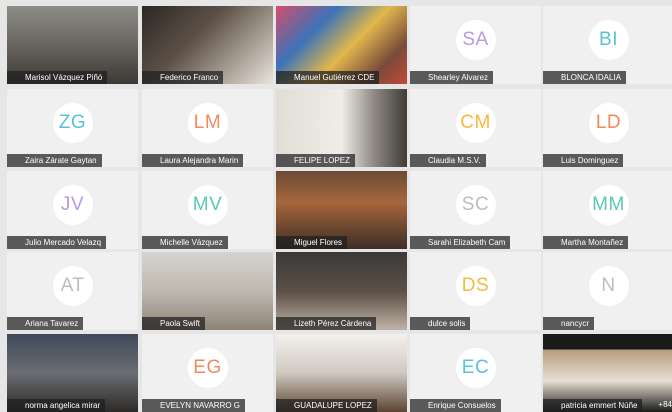 This screenshot has height=412, width=672. Describe the element at coordinates (72, 205) in the screenshot. I see `avatar-initials: JV` at that location.